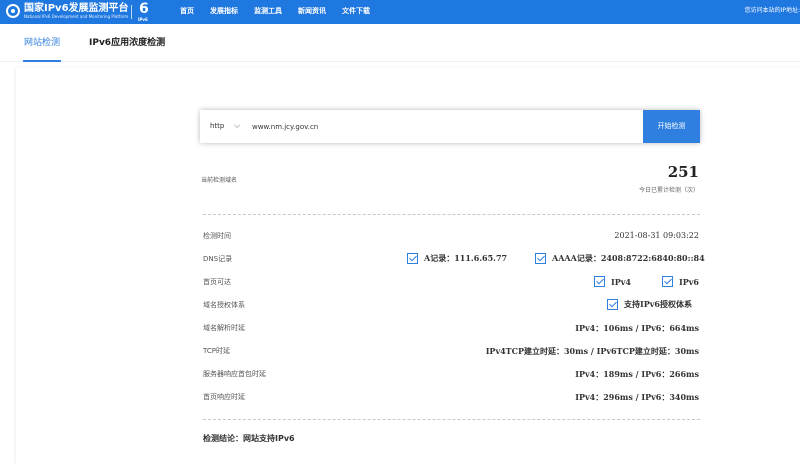 The image size is (800, 465). What do you see at coordinates (620, 258) in the screenshot?
I see `dns-aaaa-record: AAAA记录：2408:8722:6840:80::84` at bounding box center [620, 258].